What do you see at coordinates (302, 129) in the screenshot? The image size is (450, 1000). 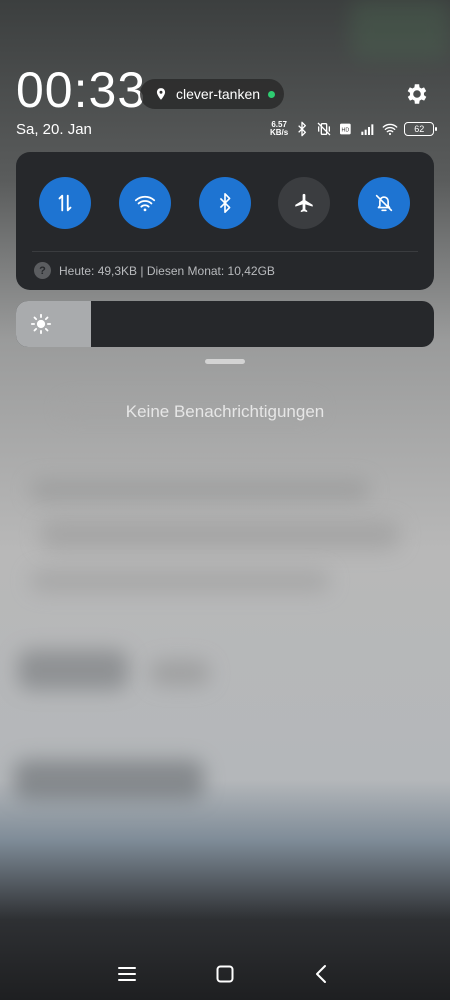 I see `bluetooth-status-icon` at bounding box center [302, 129].